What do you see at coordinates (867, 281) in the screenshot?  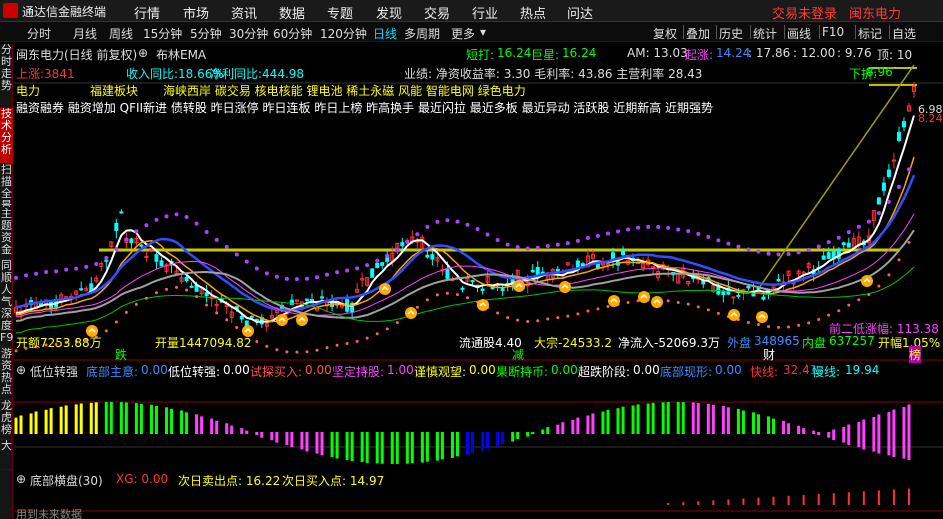 I see `buy-signal-icon` at bounding box center [867, 281].